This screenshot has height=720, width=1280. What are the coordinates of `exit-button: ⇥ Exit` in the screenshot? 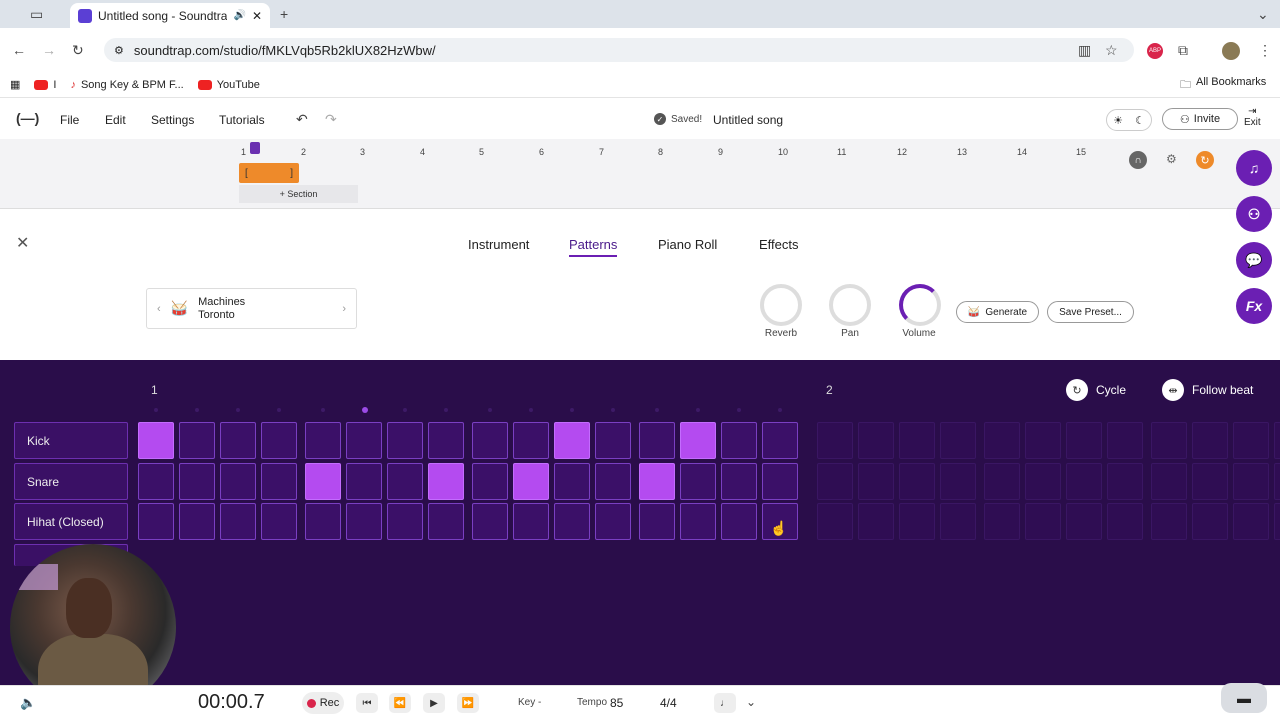 It's located at (1252, 117).